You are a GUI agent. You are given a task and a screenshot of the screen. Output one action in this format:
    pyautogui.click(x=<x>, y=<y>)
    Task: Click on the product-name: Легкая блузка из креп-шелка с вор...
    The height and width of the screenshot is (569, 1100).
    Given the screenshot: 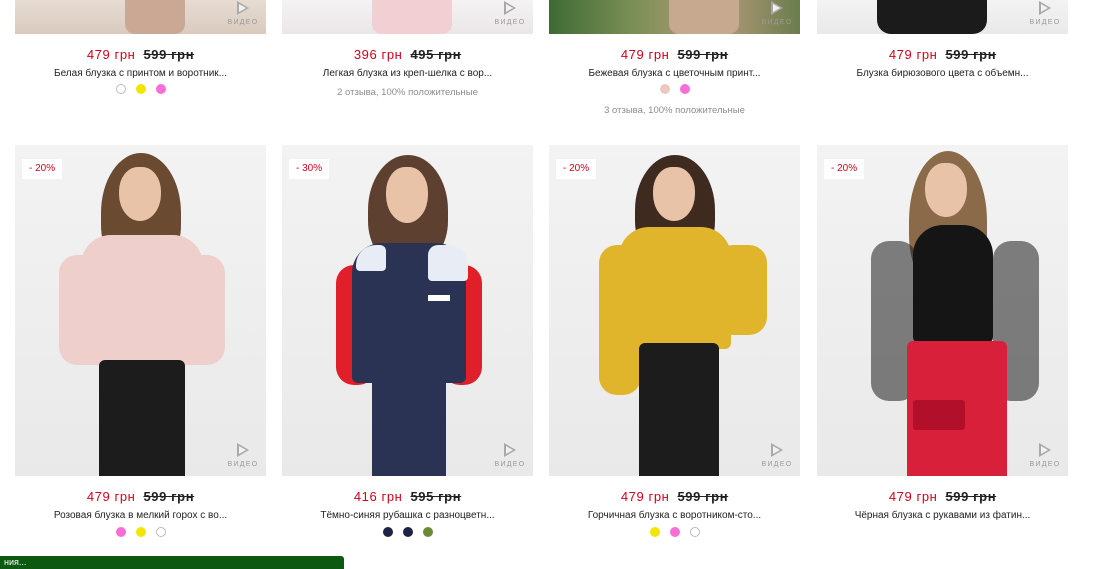 What is the action you would take?
    pyautogui.click(x=407, y=73)
    